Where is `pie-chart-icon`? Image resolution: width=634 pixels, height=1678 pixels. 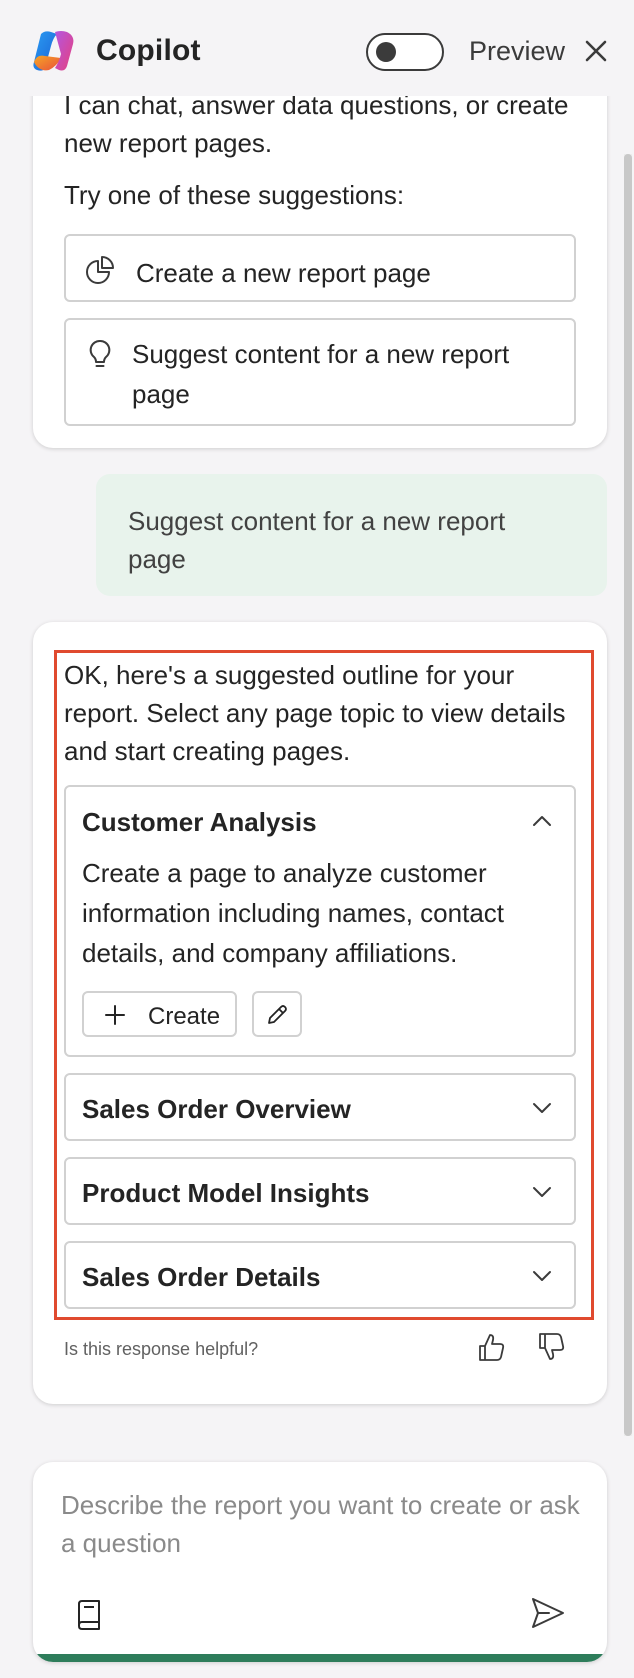
pie-chart-icon is located at coordinates (100, 270).